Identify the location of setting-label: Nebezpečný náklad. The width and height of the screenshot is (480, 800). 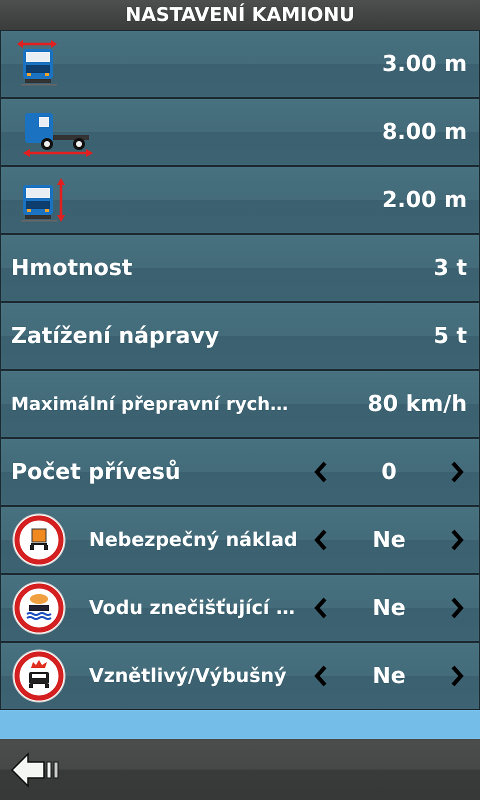
(193, 540).